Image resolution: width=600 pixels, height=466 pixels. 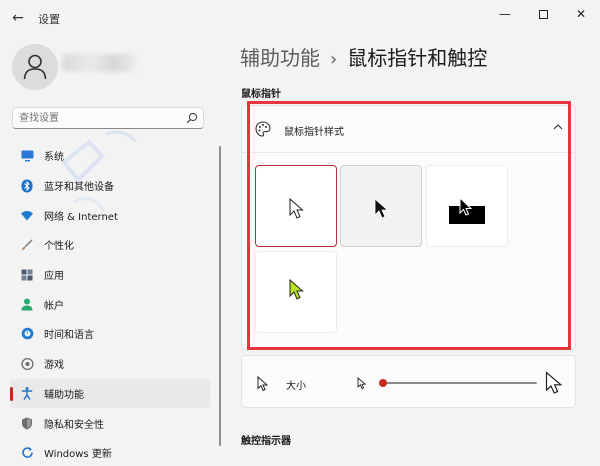 I want to click on large-cursor-icon, so click(x=554, y=382).